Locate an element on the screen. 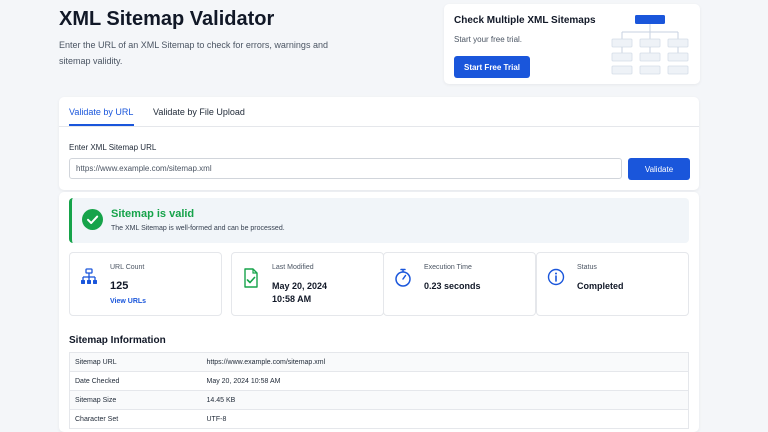  info-value: 14.45 KB is located at coordinates (445, 400).